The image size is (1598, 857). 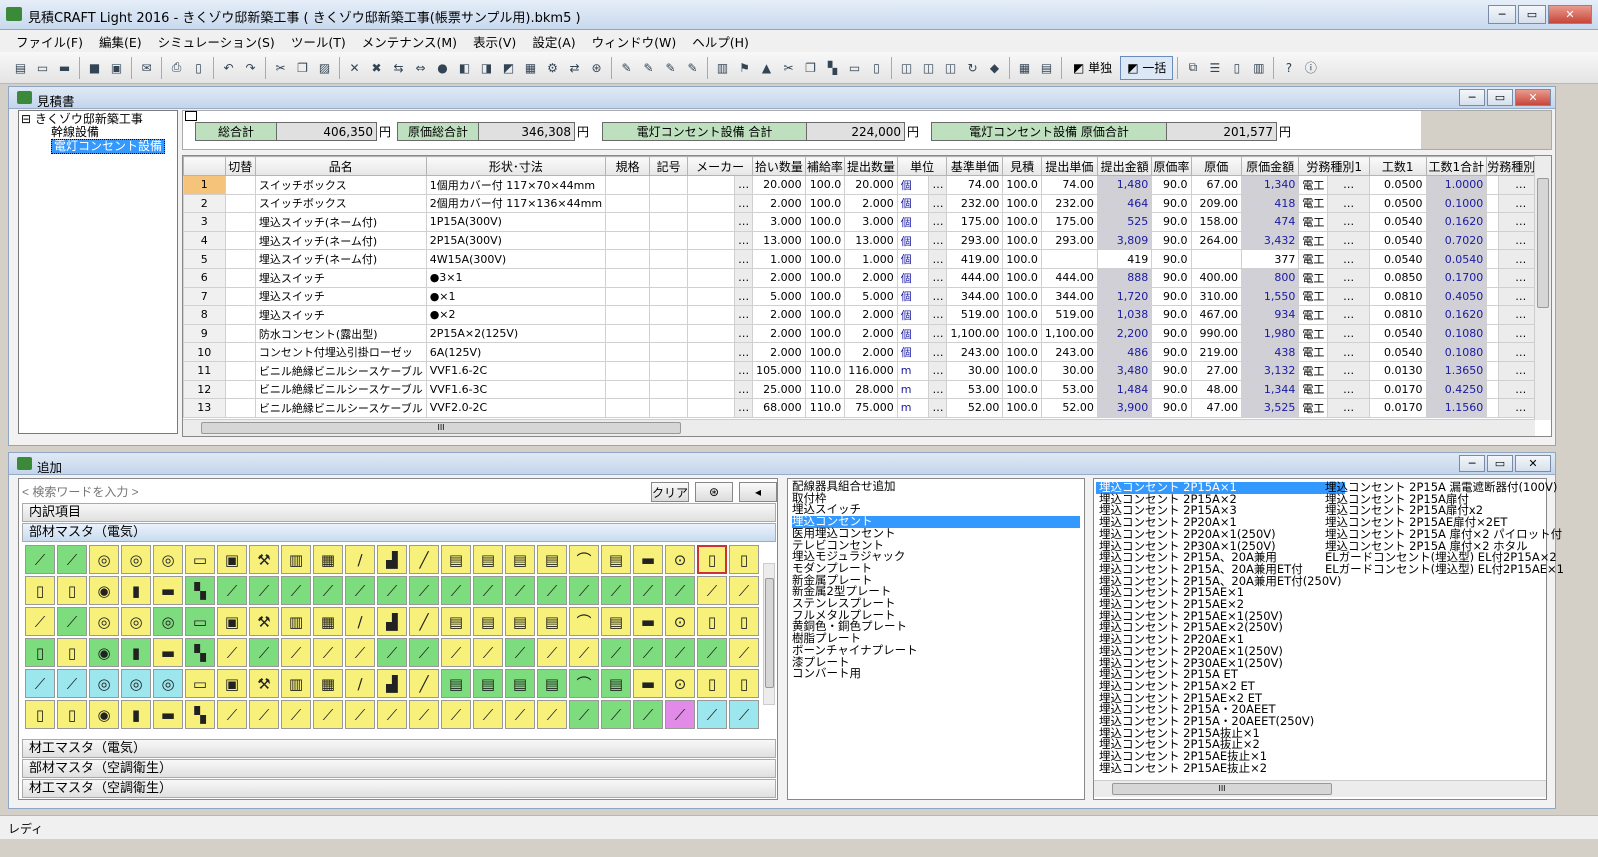 I want to click on cell-name: 埋込スイッチ(ネーム付), so click(x=340, y=240).